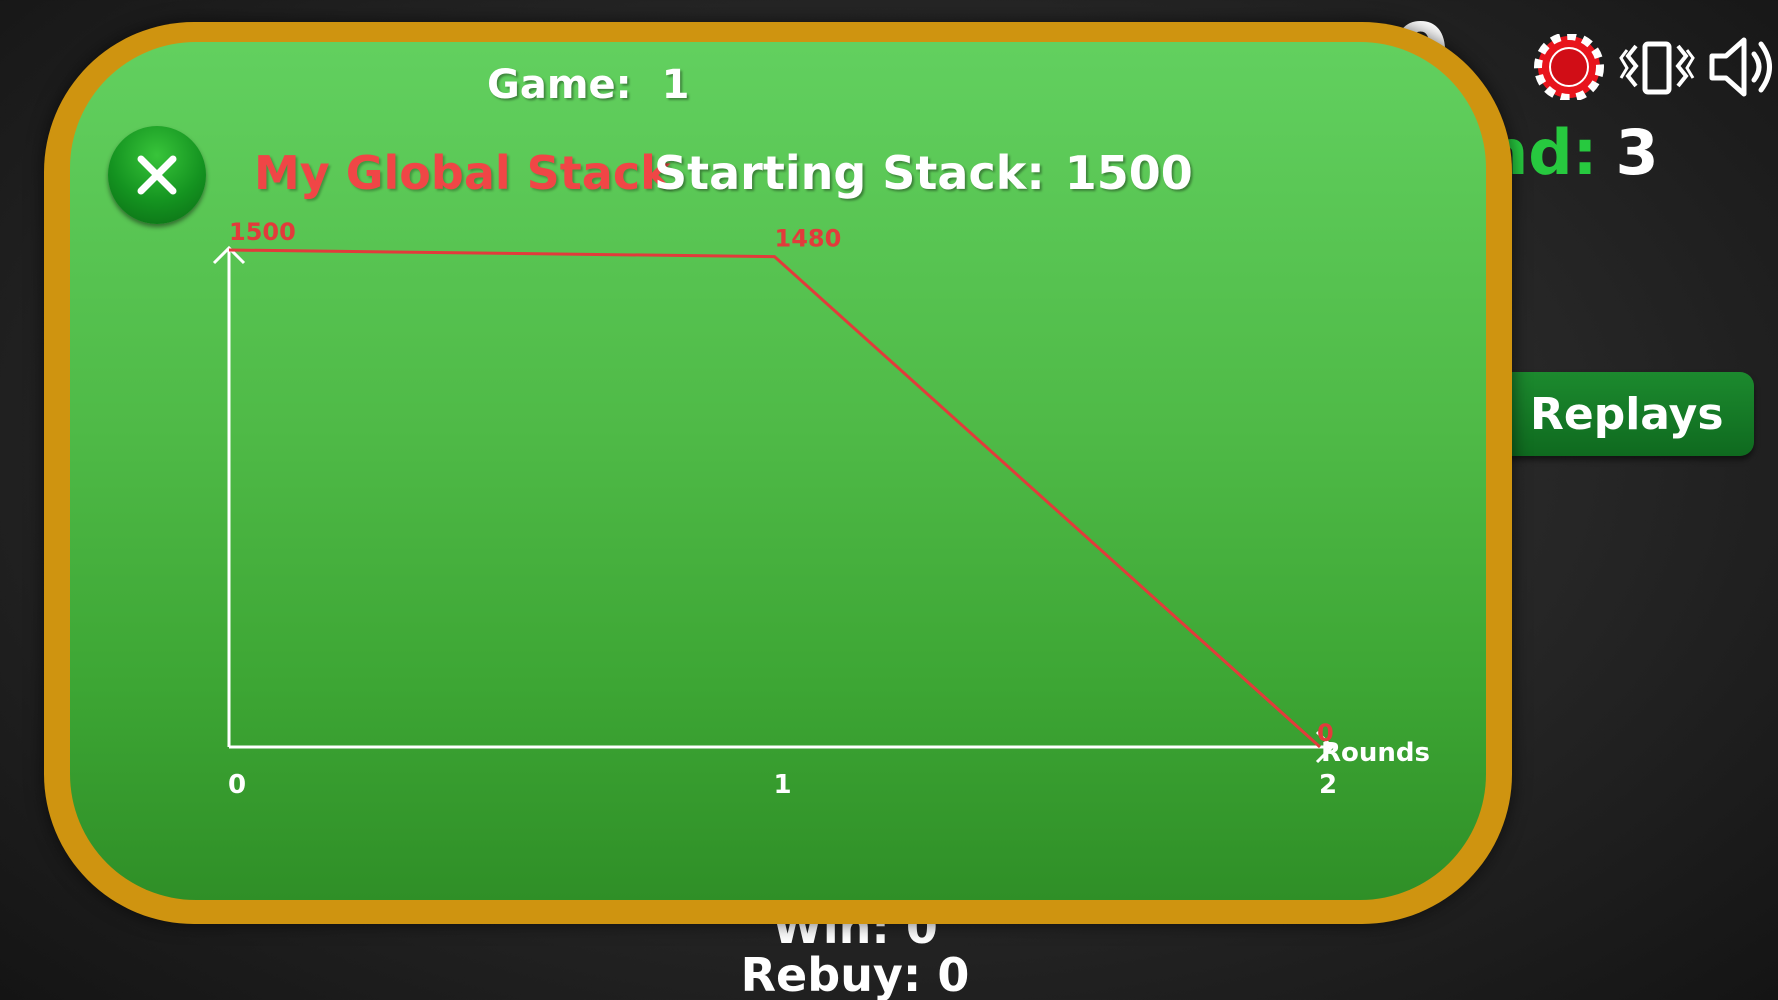 The image size is (1778, 1000). Describe the element at coordinates (808, 239) in the screenshot. I see `data-label: 1480` at that location.